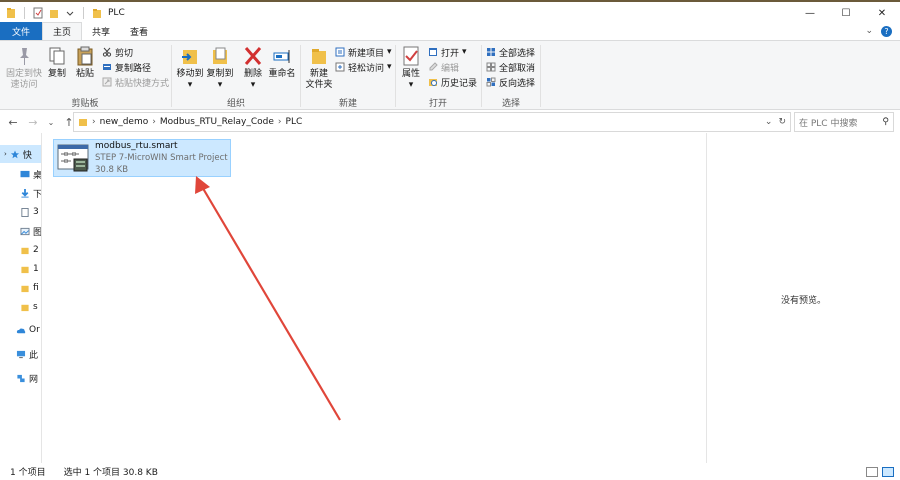 Image resolution: width=900 pixels, height=480 pixels. What do you see at coordinates (21, 31) in the screenshot?
I see `tab-file: 文件` at bounding box center [21, 31].